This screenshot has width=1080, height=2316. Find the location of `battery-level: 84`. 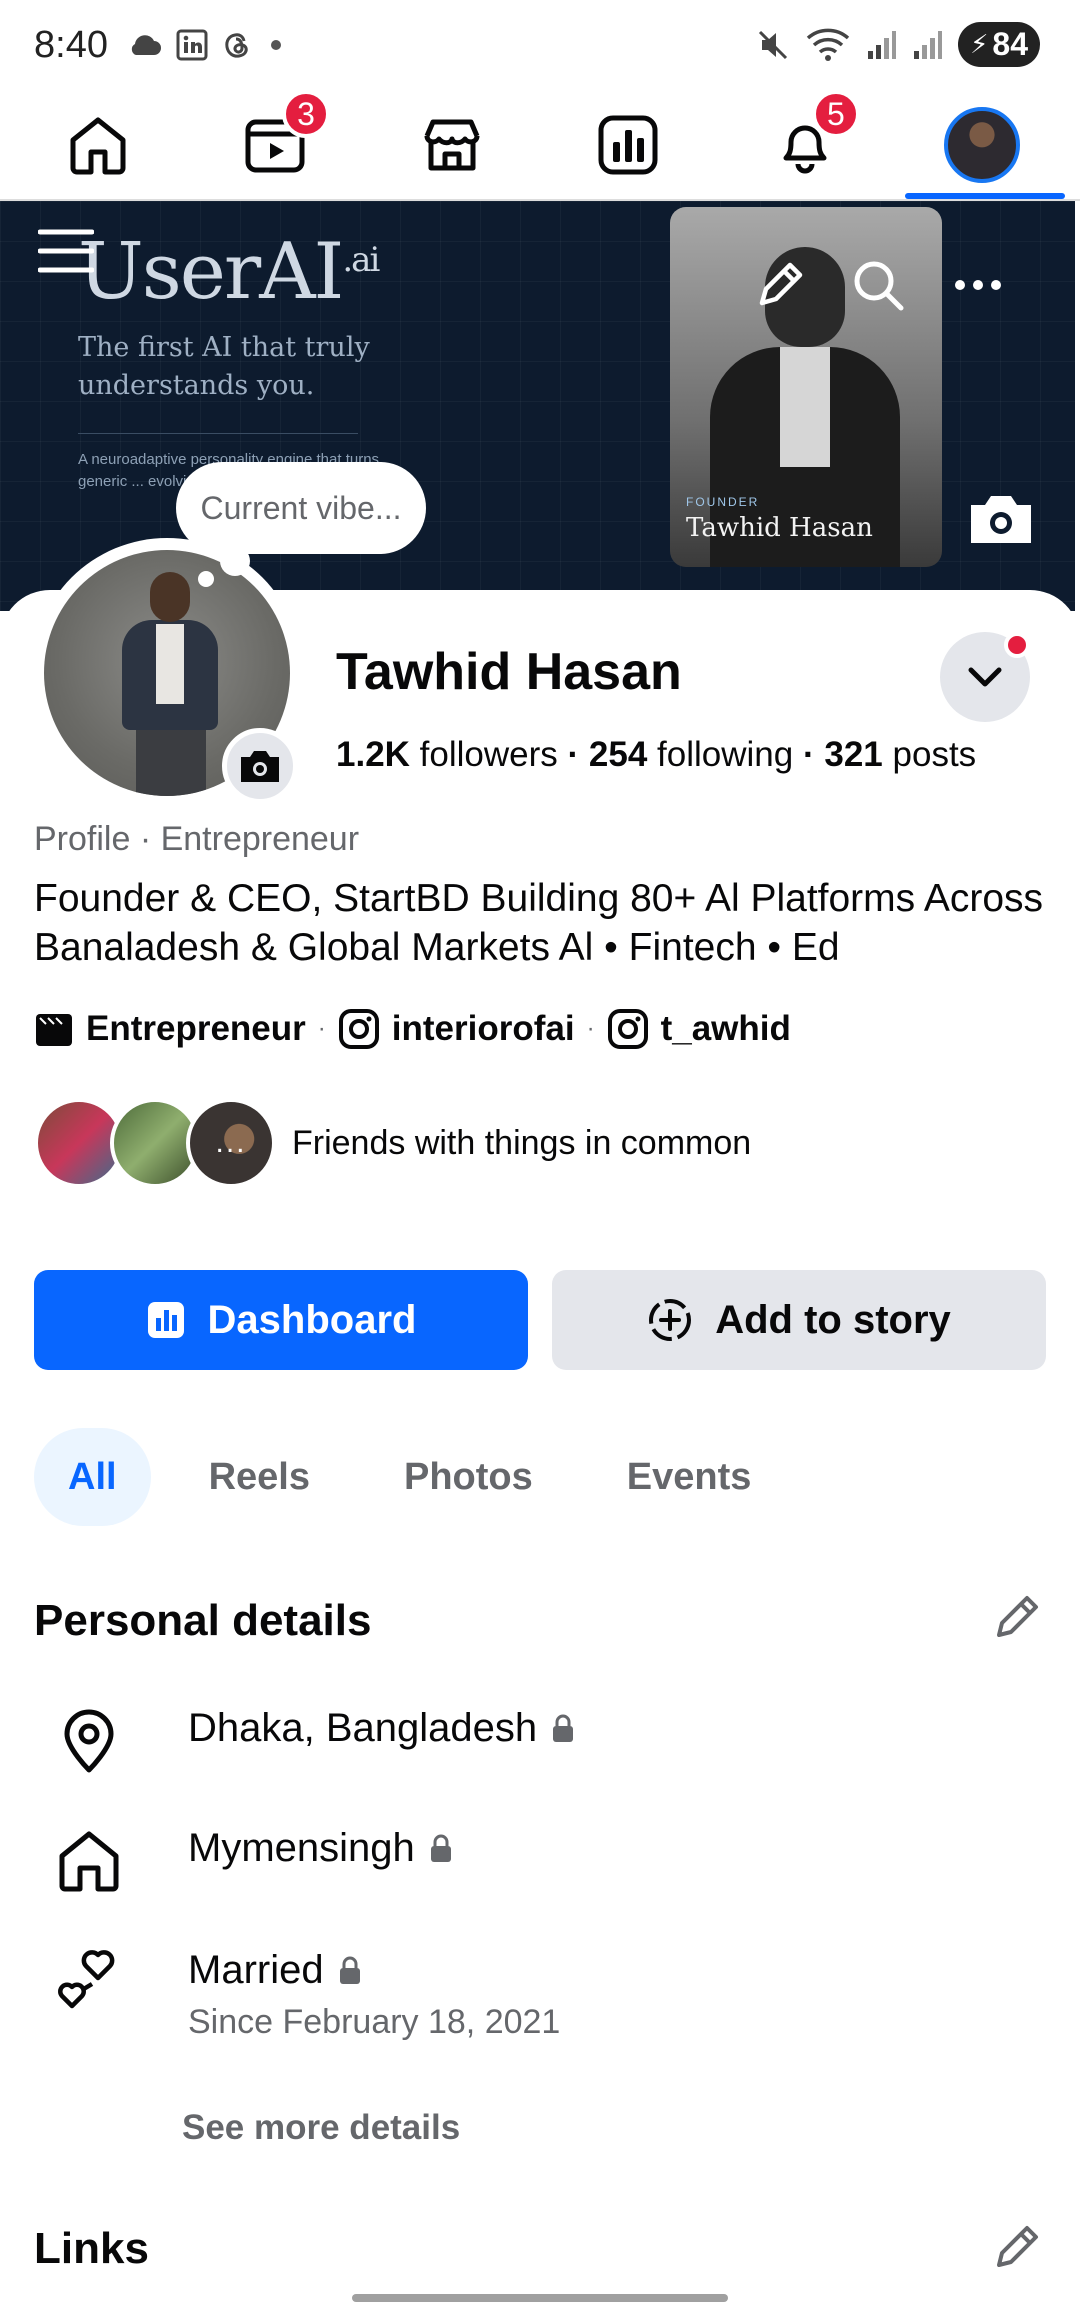

battery-level: 84 is located at coordinates (1010, 44).